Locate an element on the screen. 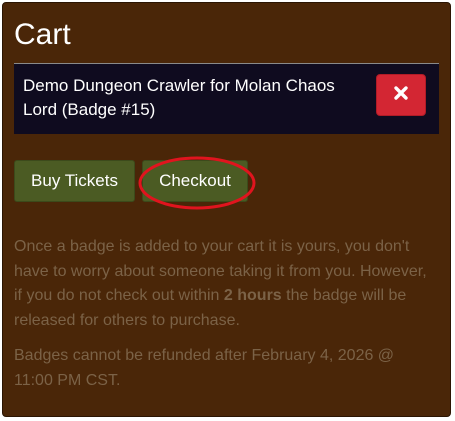  close-icon is located at coordinates (401, 95).